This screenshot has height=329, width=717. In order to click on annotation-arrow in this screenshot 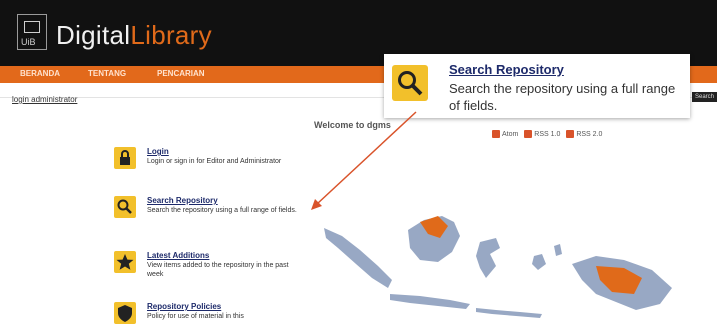, I will do `click(364, 160)`.